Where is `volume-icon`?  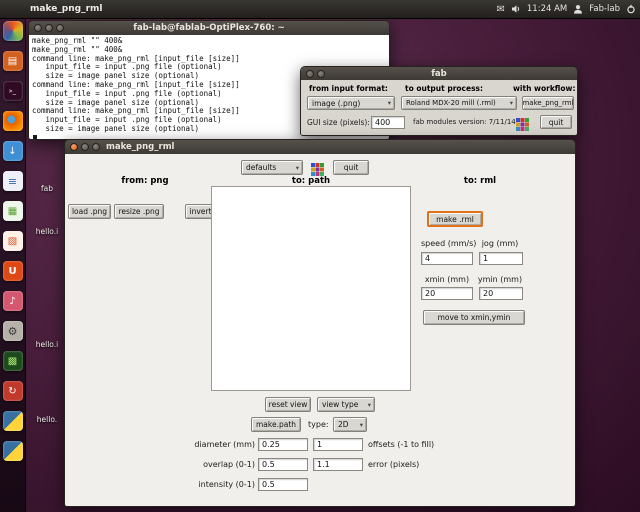 volume-icon is located at coordinates (516, 9).